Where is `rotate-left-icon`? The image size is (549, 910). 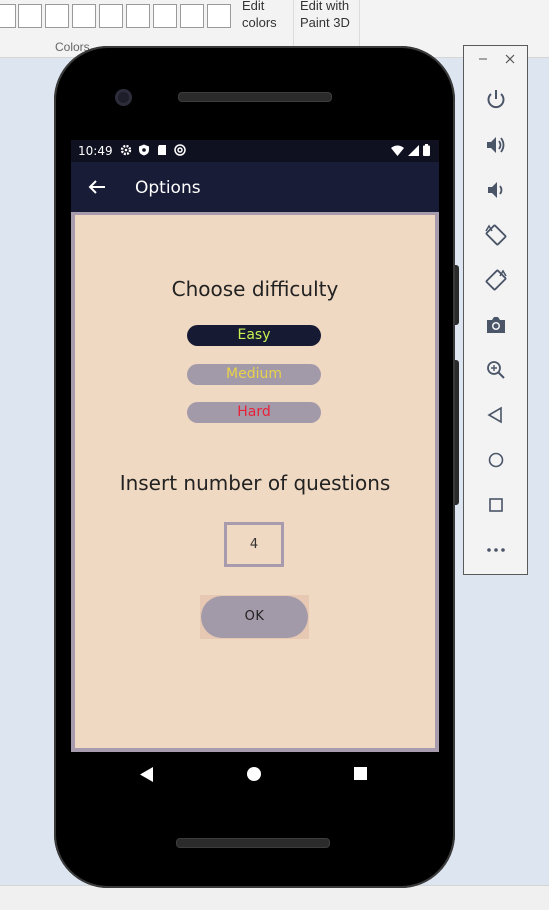
rotate-left-icon is located at coordinates (496, 235).